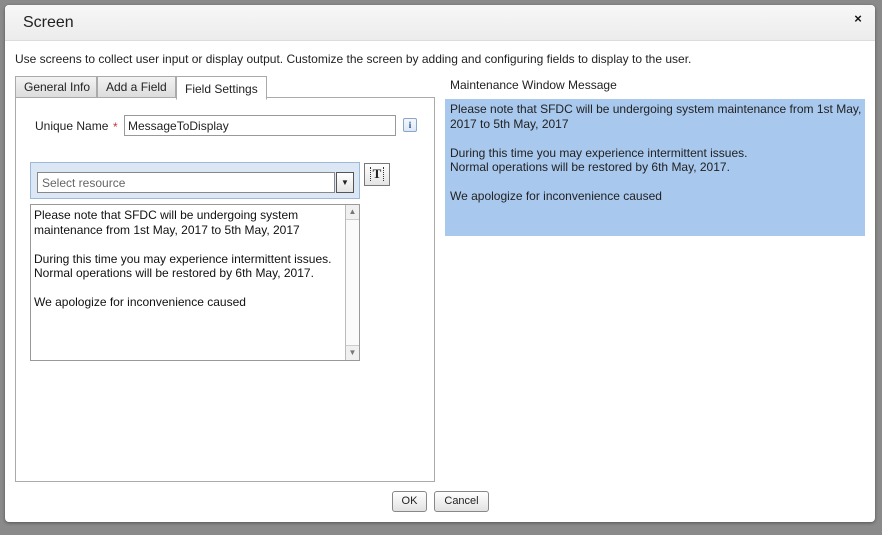  What do you see at coordinates (136, 87) in the screenshot?
I see `tab-add-a-field: Add a Field` at bounding box center [136, 87].